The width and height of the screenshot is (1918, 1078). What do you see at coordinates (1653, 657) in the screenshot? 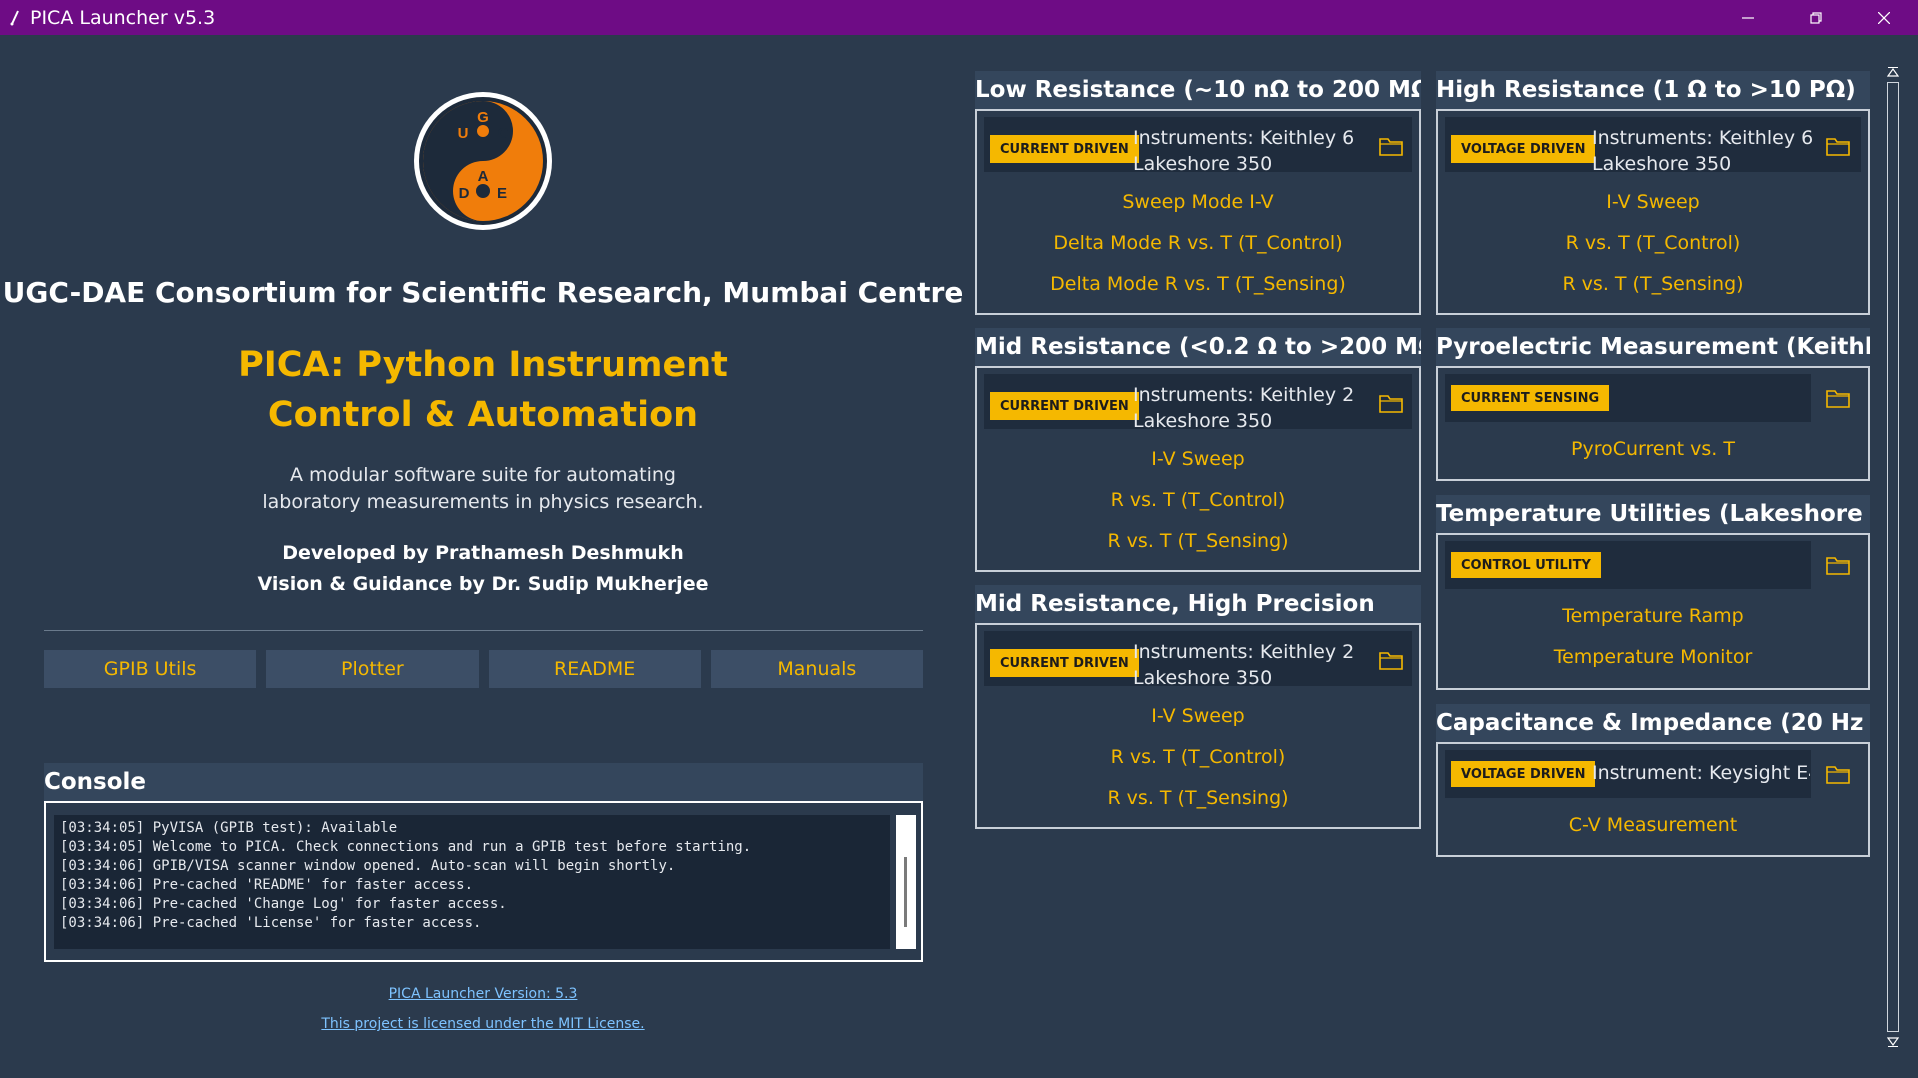
I see `temperature-monitor-link: Temperature Monitor` at bounding box center [1653, 657].